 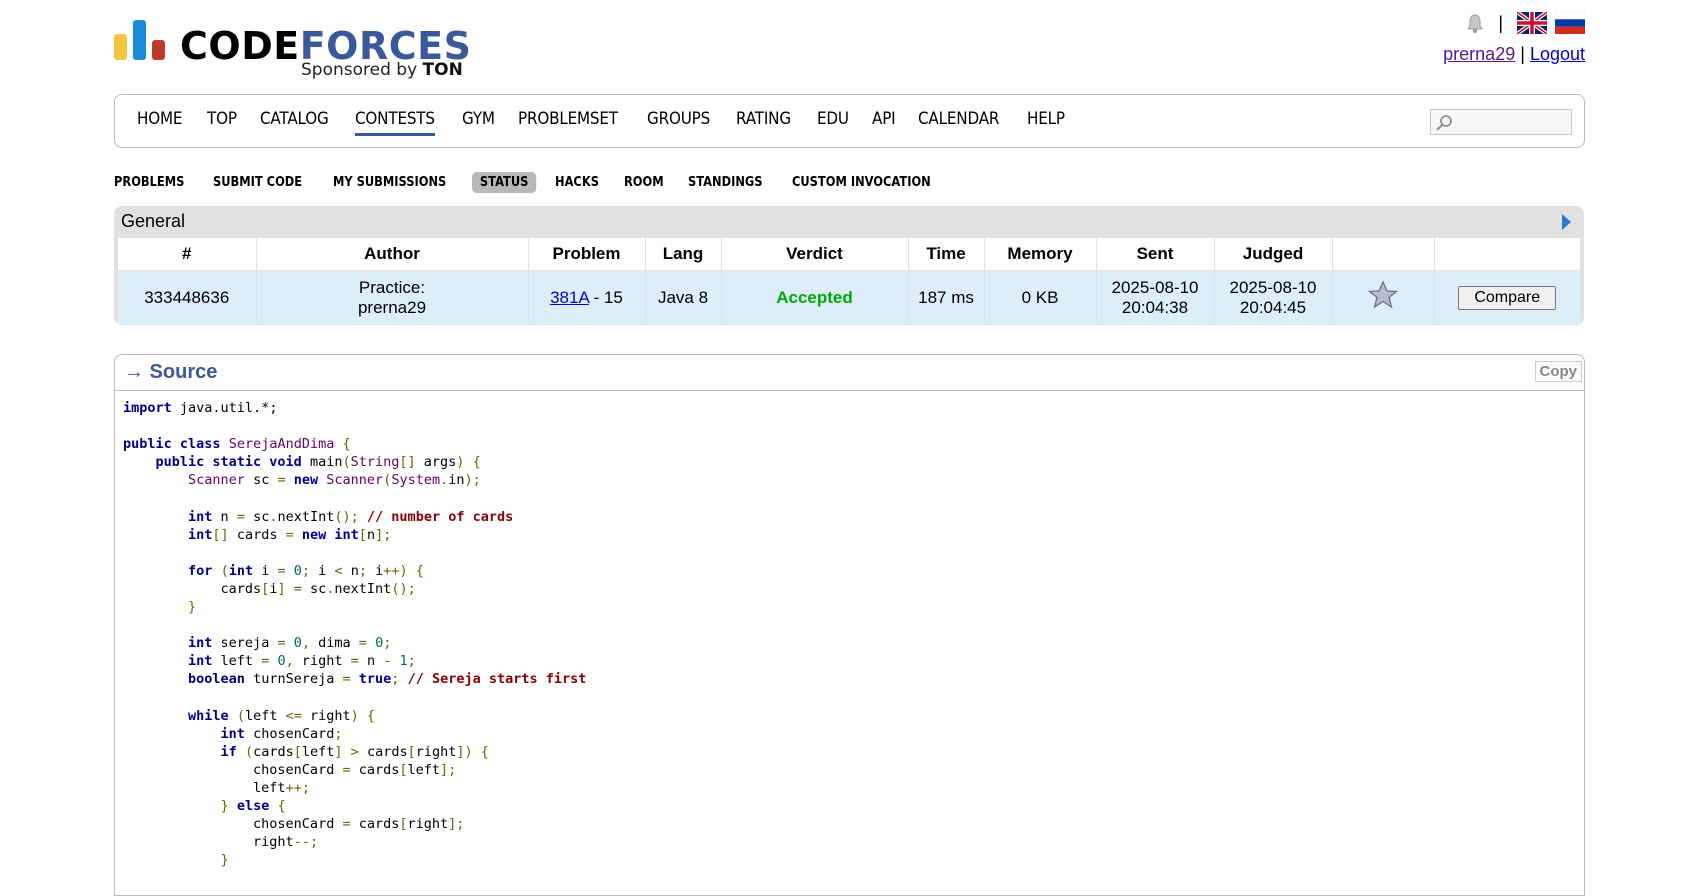 What do you see at coordinates (833, 122) in the screenshot?
I see `menu-item-edu: EDU` at bounding box center [833, 122].